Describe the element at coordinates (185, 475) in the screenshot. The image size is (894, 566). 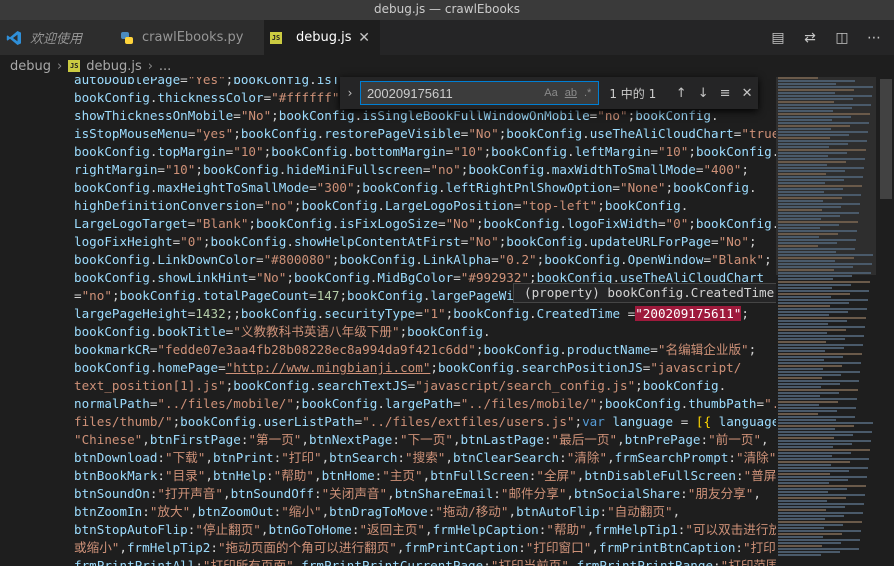
I see `code-token: "目录"` at that location.